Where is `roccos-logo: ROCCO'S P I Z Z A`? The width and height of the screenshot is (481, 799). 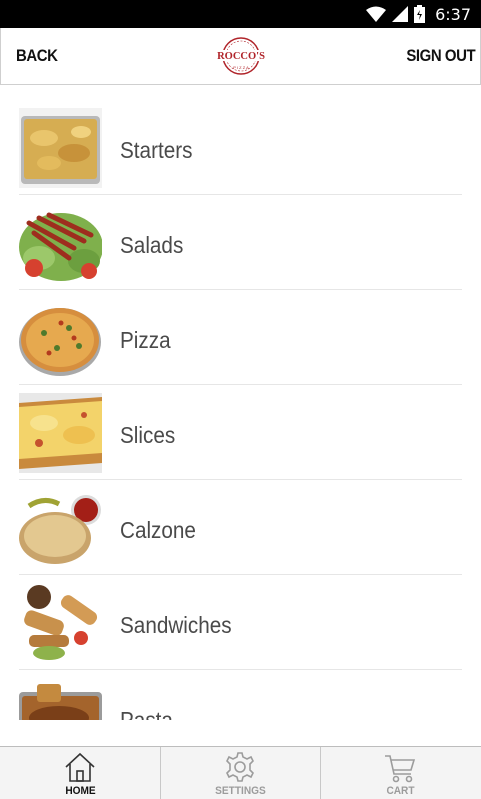
roccos-logo: ROCCO'S P I Z Z A is located at coordinates (241, 56).